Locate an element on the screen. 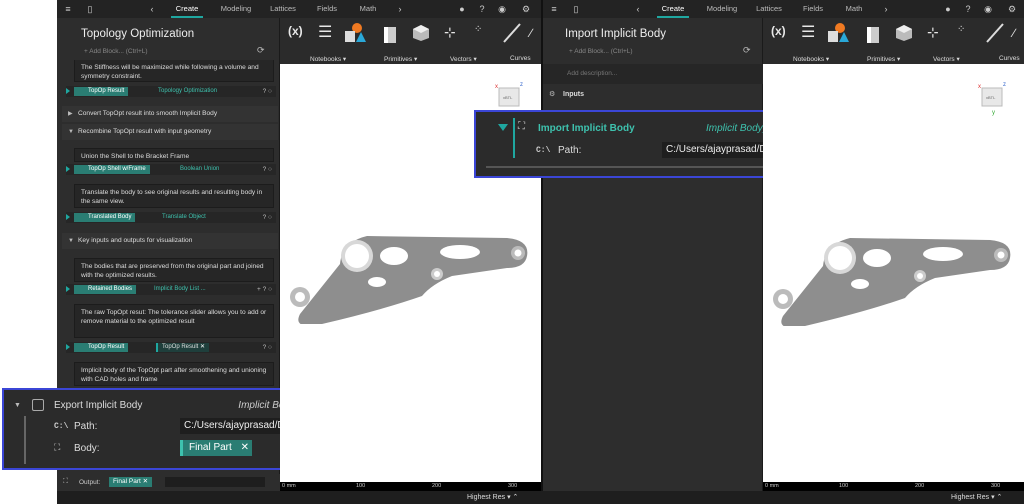 This screenshot has width=1024, height=504. chevron-right-icon: ▶ is located at coordinates (70, 114).